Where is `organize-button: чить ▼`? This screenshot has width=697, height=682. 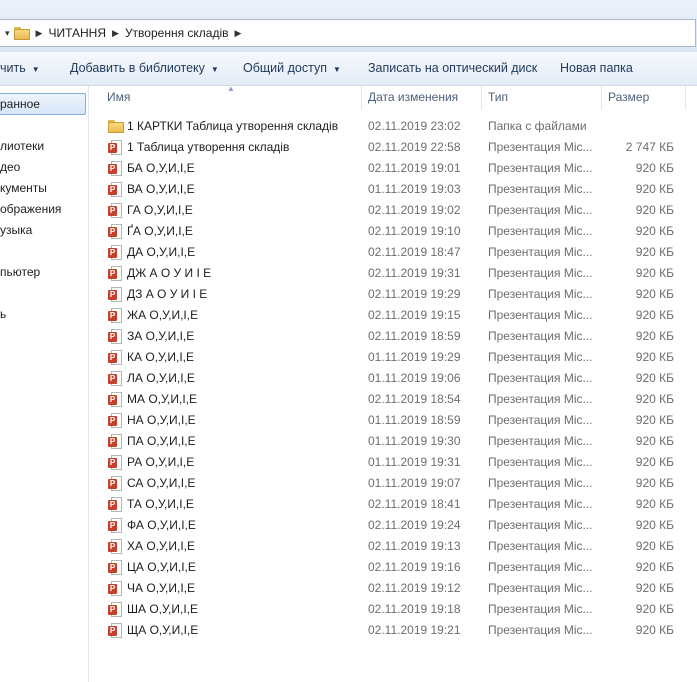 organize-button: чить ▼ is located at coordinates (20, 68).